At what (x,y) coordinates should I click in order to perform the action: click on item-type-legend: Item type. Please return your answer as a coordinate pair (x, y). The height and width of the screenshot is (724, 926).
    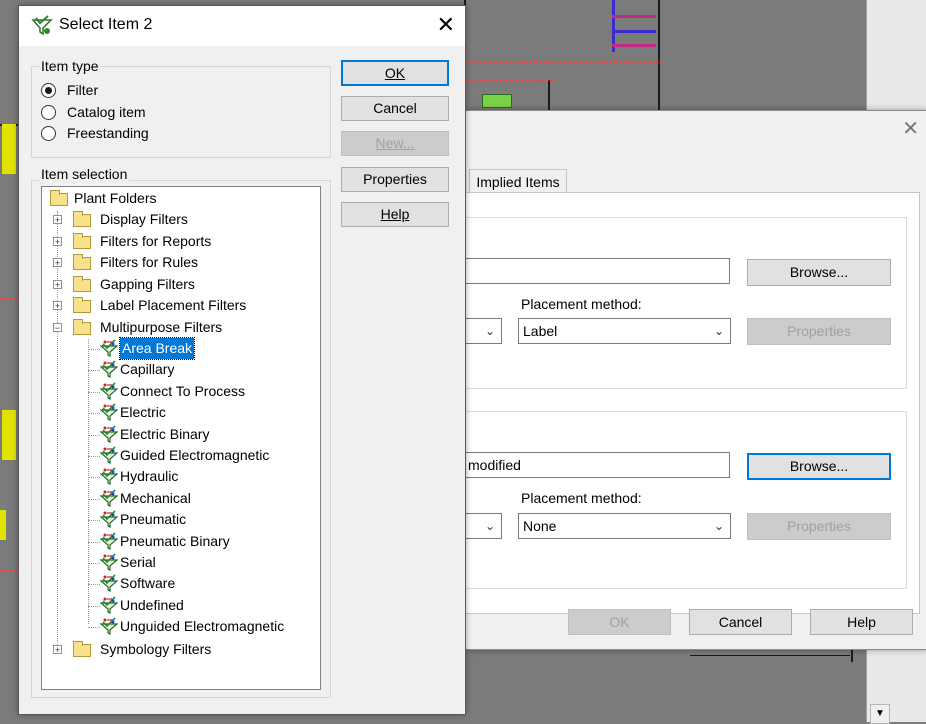
    Looking at the image, I should click on (70, 66).